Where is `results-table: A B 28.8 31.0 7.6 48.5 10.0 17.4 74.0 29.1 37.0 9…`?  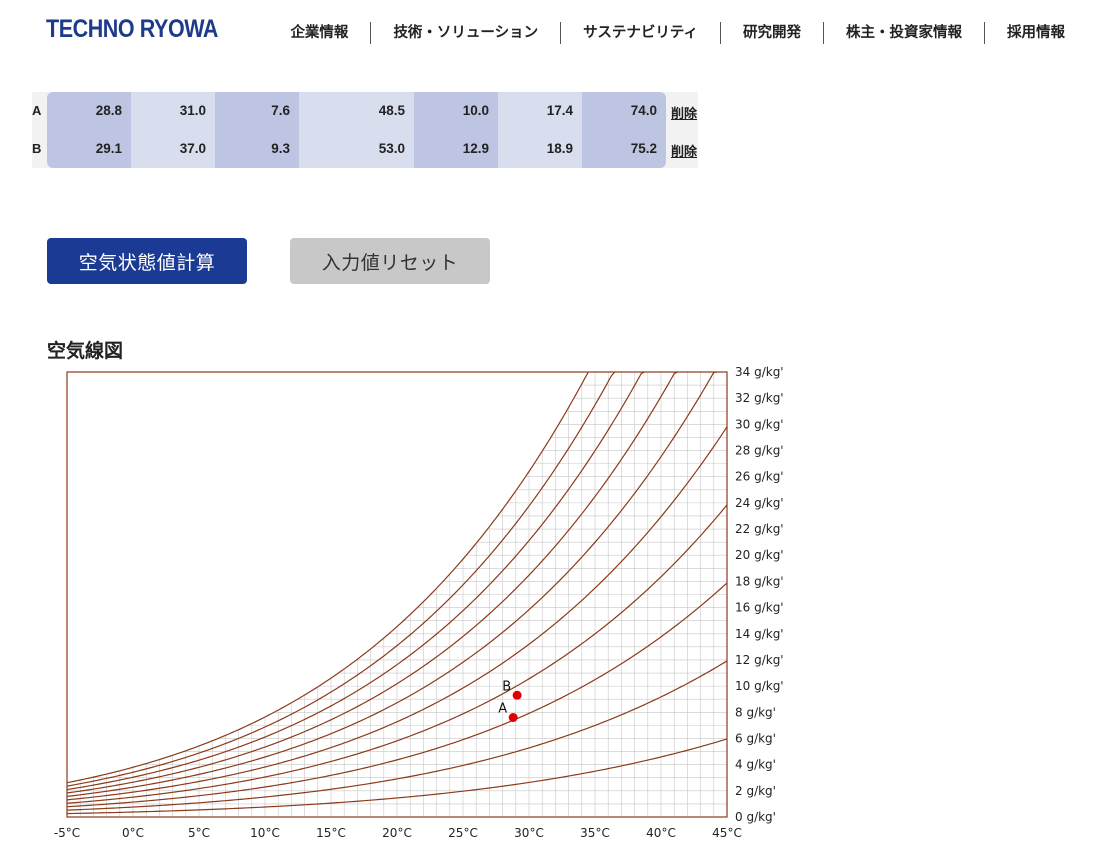 results-table: A B 28.8 31.0 7.6 48.5 10.0 17.4 74.0 29.1 37.0 9… is located at coordinates (365, 130).